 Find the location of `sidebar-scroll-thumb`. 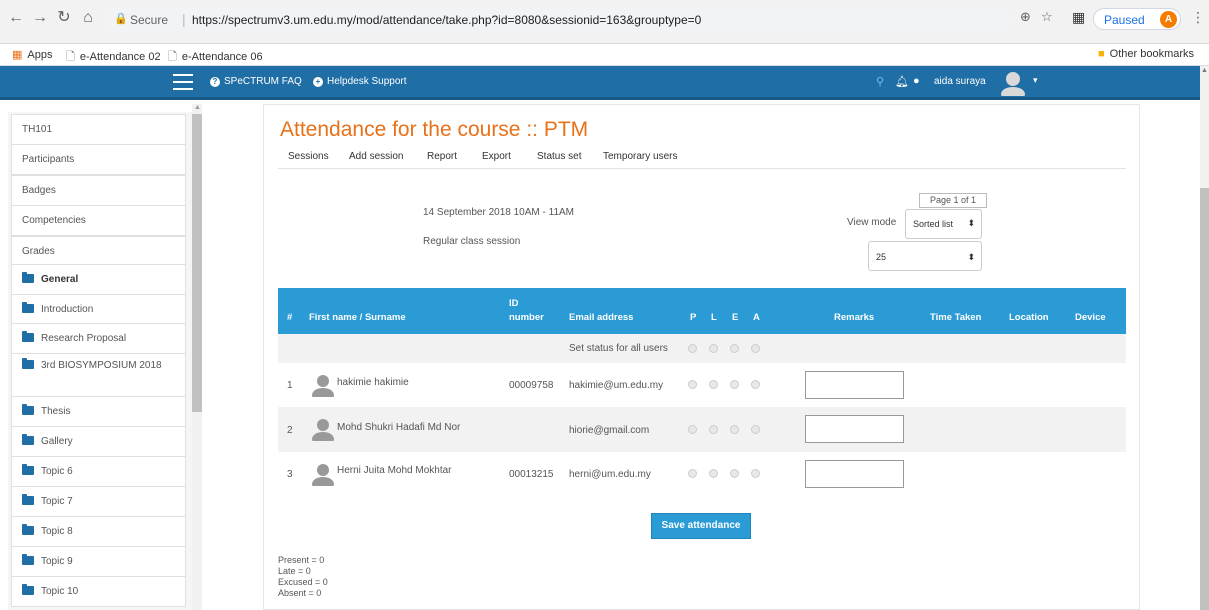

sidebar-scroll-thumb is located at coordinates (197, 263).